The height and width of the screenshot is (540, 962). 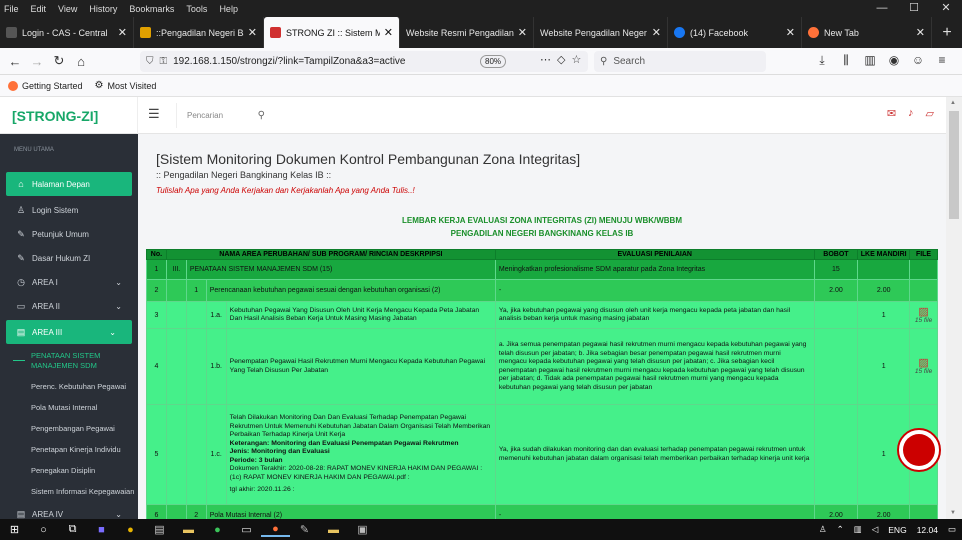 What do you see at coordinates (37, 61) in the screenshot?
I see `forward-icon: →` at bounding box center [37, 61].